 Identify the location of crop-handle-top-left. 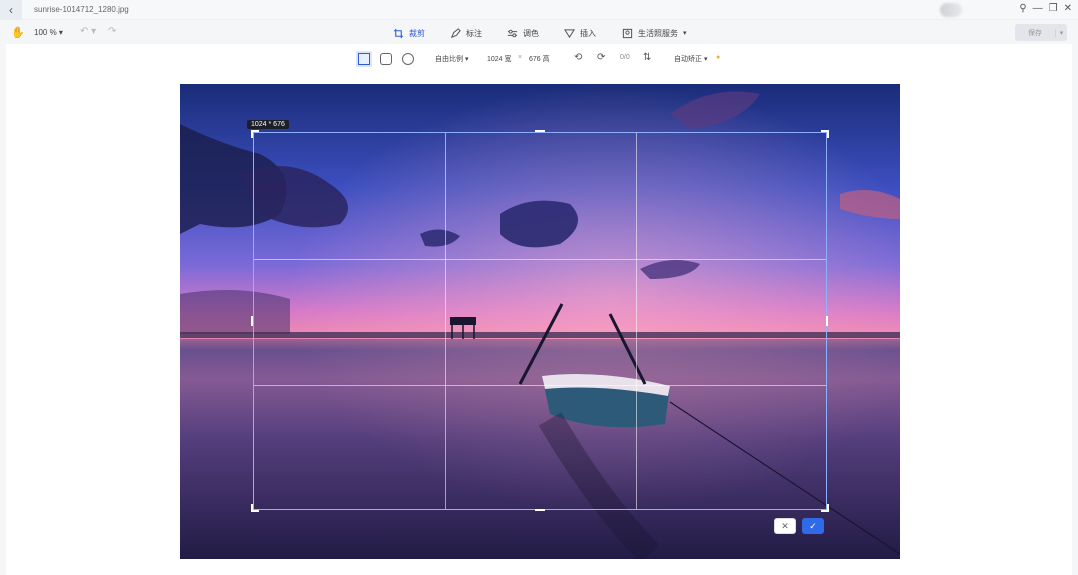
(255, 134).